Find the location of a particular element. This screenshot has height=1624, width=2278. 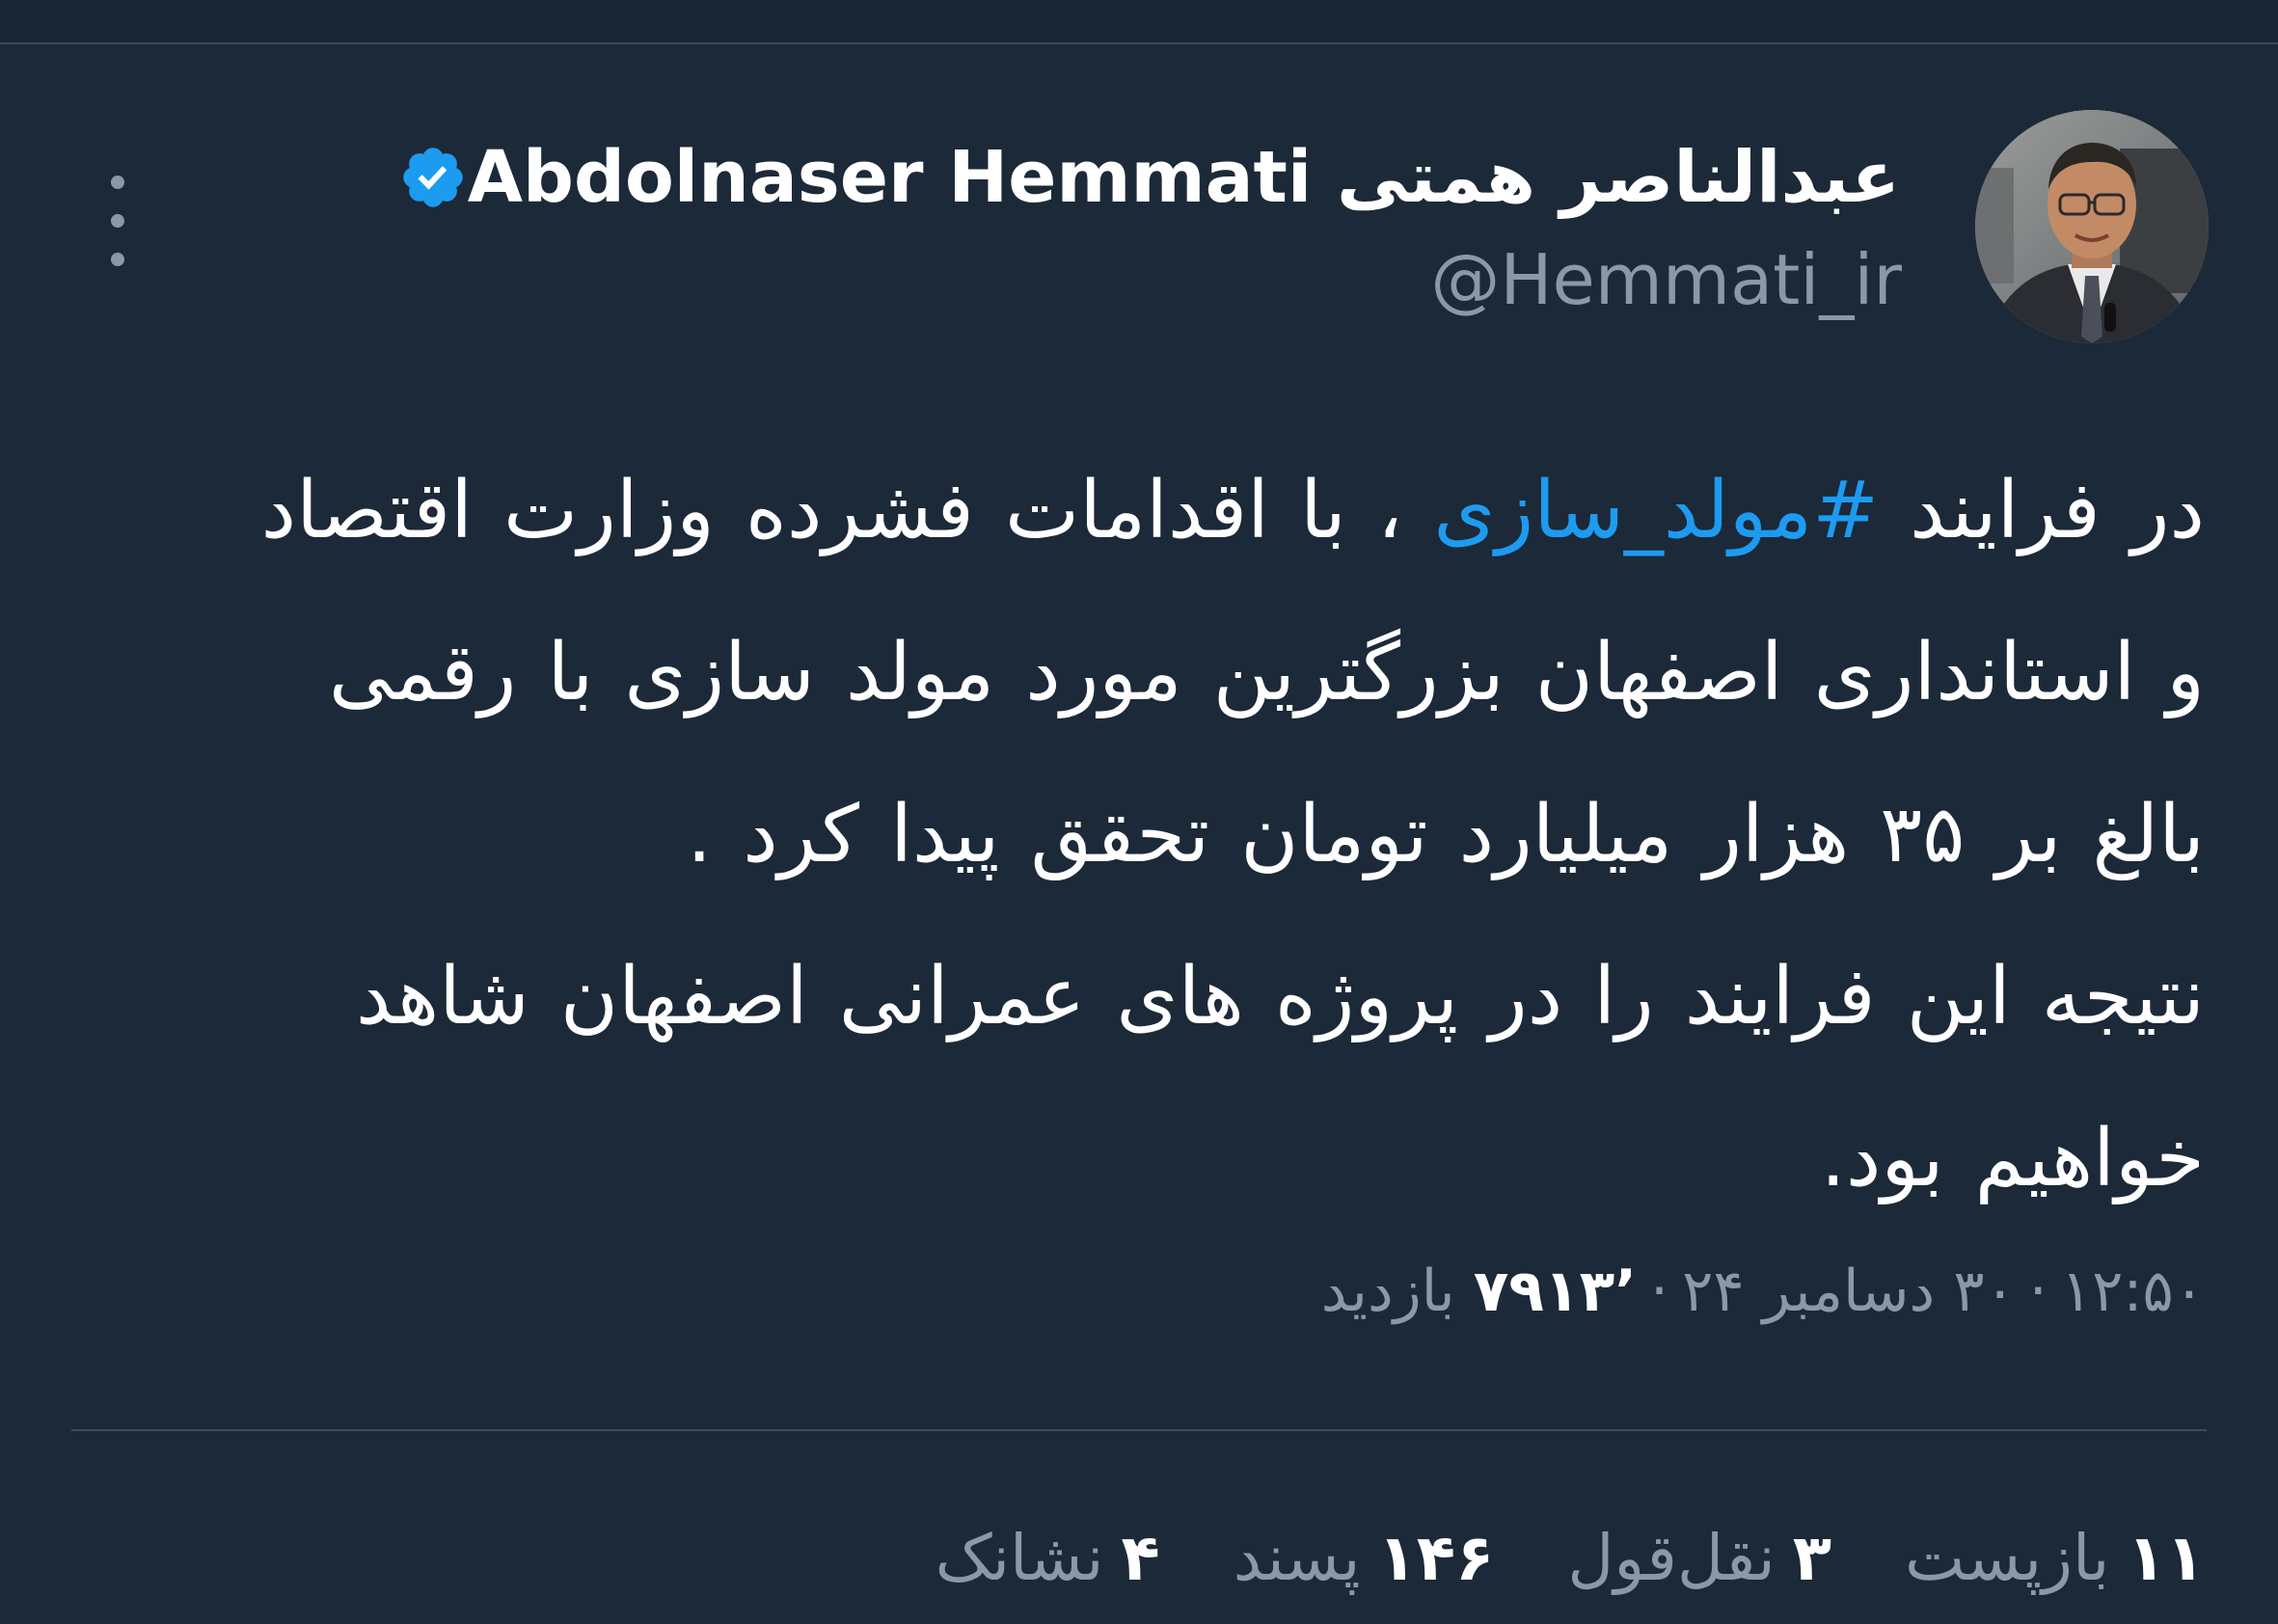

stat-reposts: ۱۱بازپست is located at coordinates (2055, 1558).